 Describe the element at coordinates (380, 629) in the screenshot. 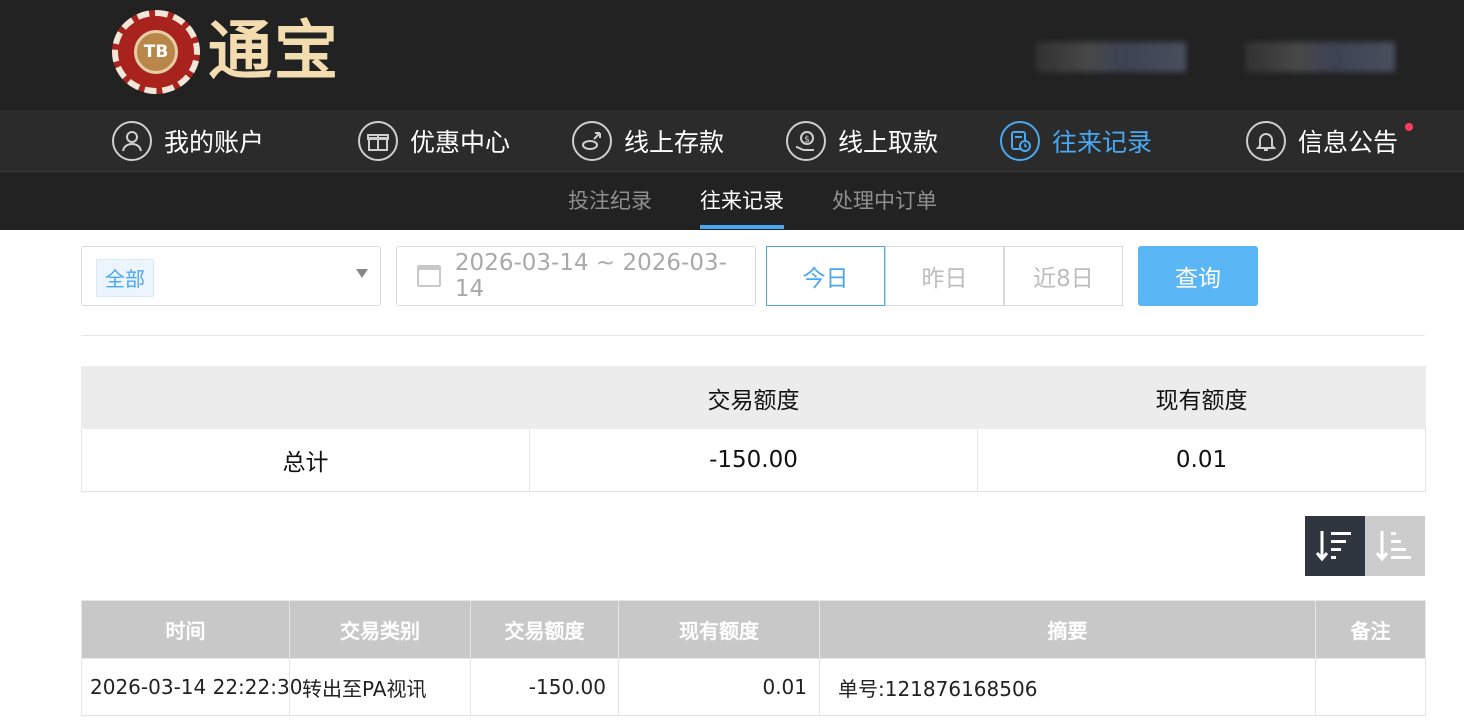

I see `col-header-type: 交易类别` at that location.